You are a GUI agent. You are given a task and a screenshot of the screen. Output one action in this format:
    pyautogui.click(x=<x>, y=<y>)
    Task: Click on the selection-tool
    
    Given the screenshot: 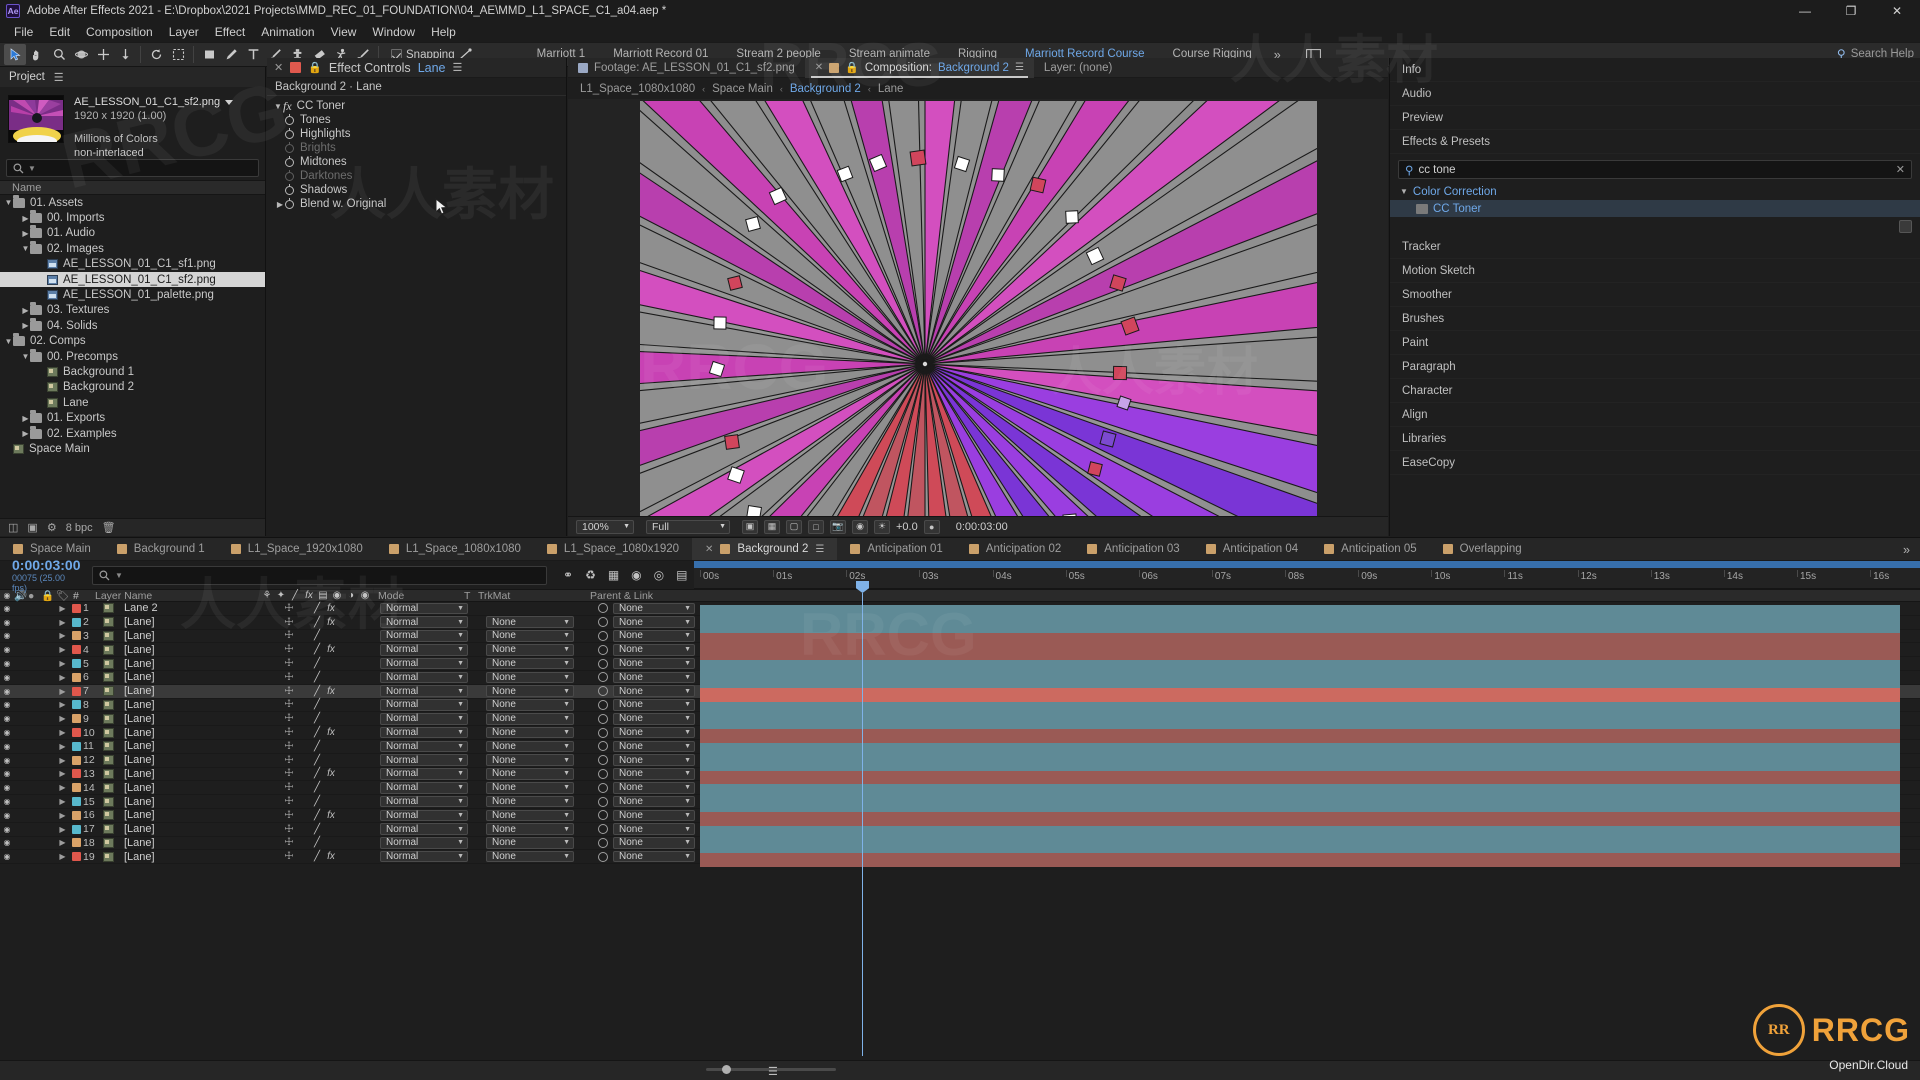 What is the action you would take?
    pyautogui.click(x=15, y=54)
    